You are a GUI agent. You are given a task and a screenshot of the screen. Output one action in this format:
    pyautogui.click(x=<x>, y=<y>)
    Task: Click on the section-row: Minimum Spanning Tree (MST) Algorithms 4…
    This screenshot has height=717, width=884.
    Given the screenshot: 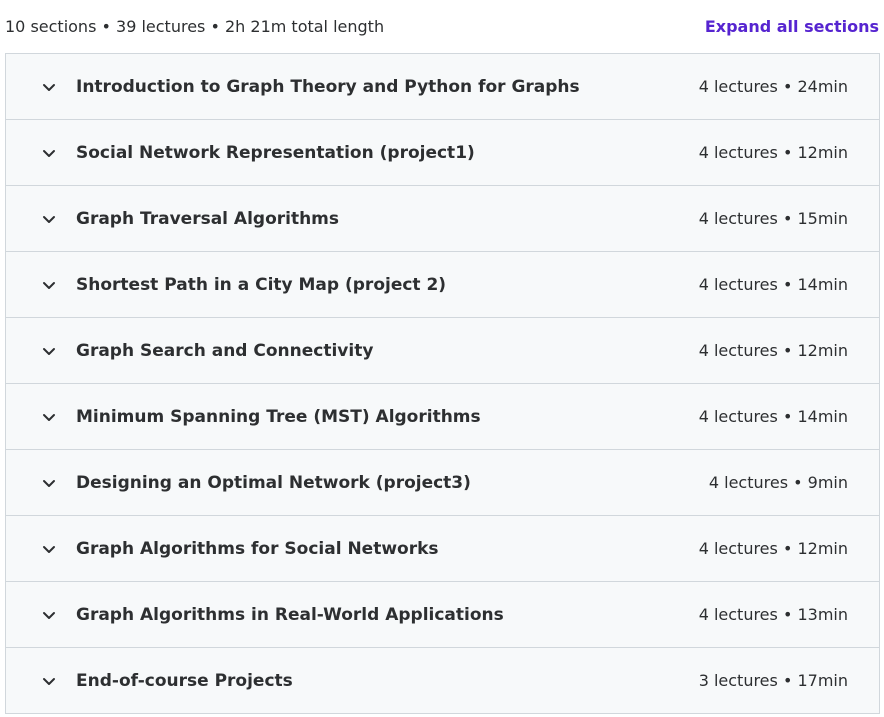 What is the action you would take?
    pyautogui.click(x=442, y=417)
    